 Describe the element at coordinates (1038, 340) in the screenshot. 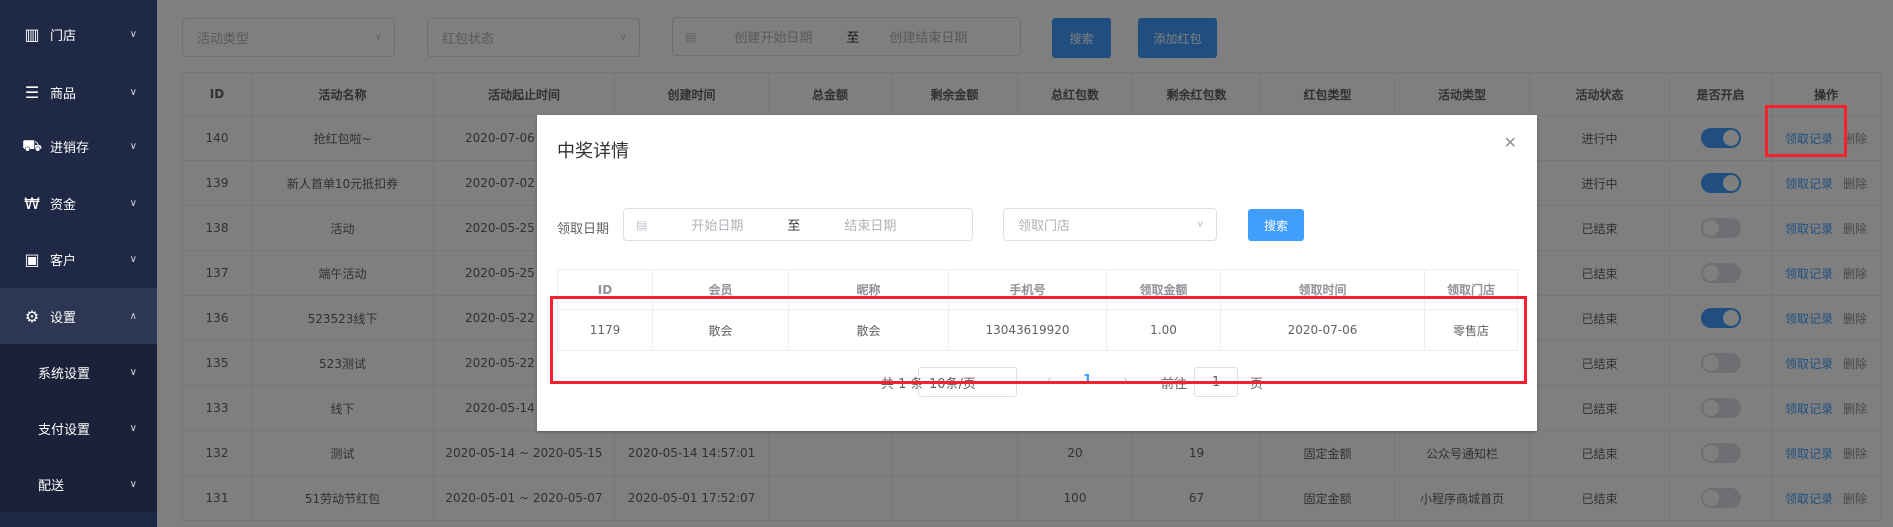

I see `highlight-box-record-row` at that location.